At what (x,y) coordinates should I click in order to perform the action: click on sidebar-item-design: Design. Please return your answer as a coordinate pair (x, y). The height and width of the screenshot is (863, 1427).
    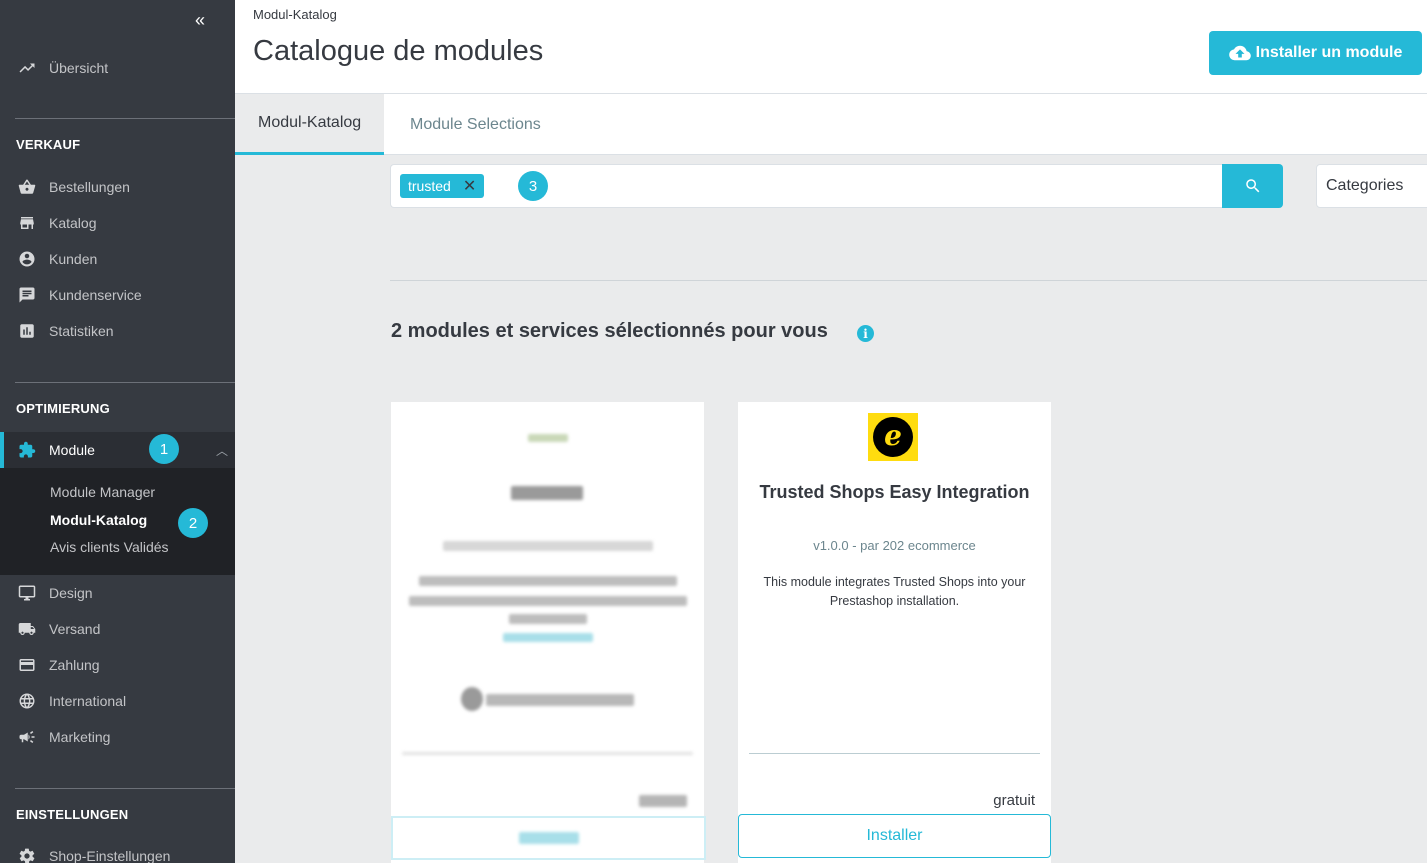
    Looking at the image, I should click on (117, 593).